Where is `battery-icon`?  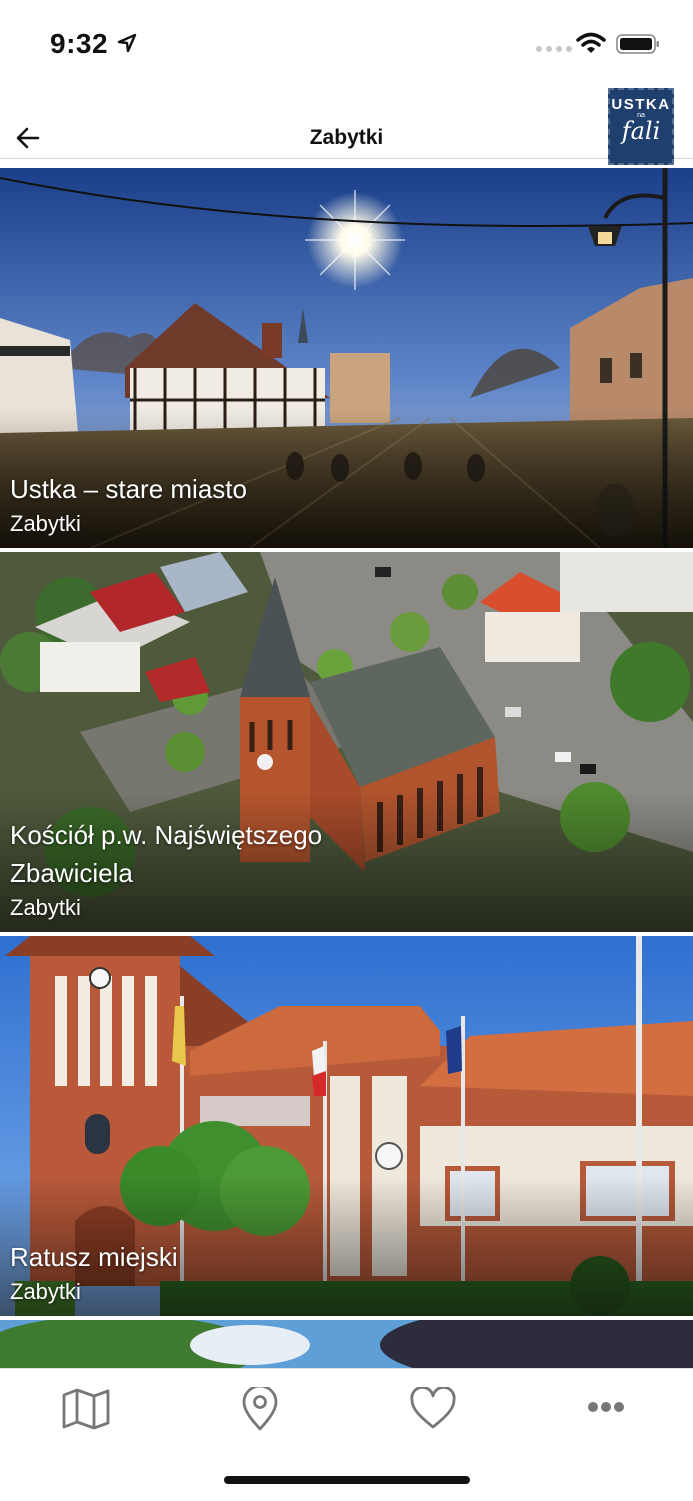
battery-icon is located at coordinates (637, 44).